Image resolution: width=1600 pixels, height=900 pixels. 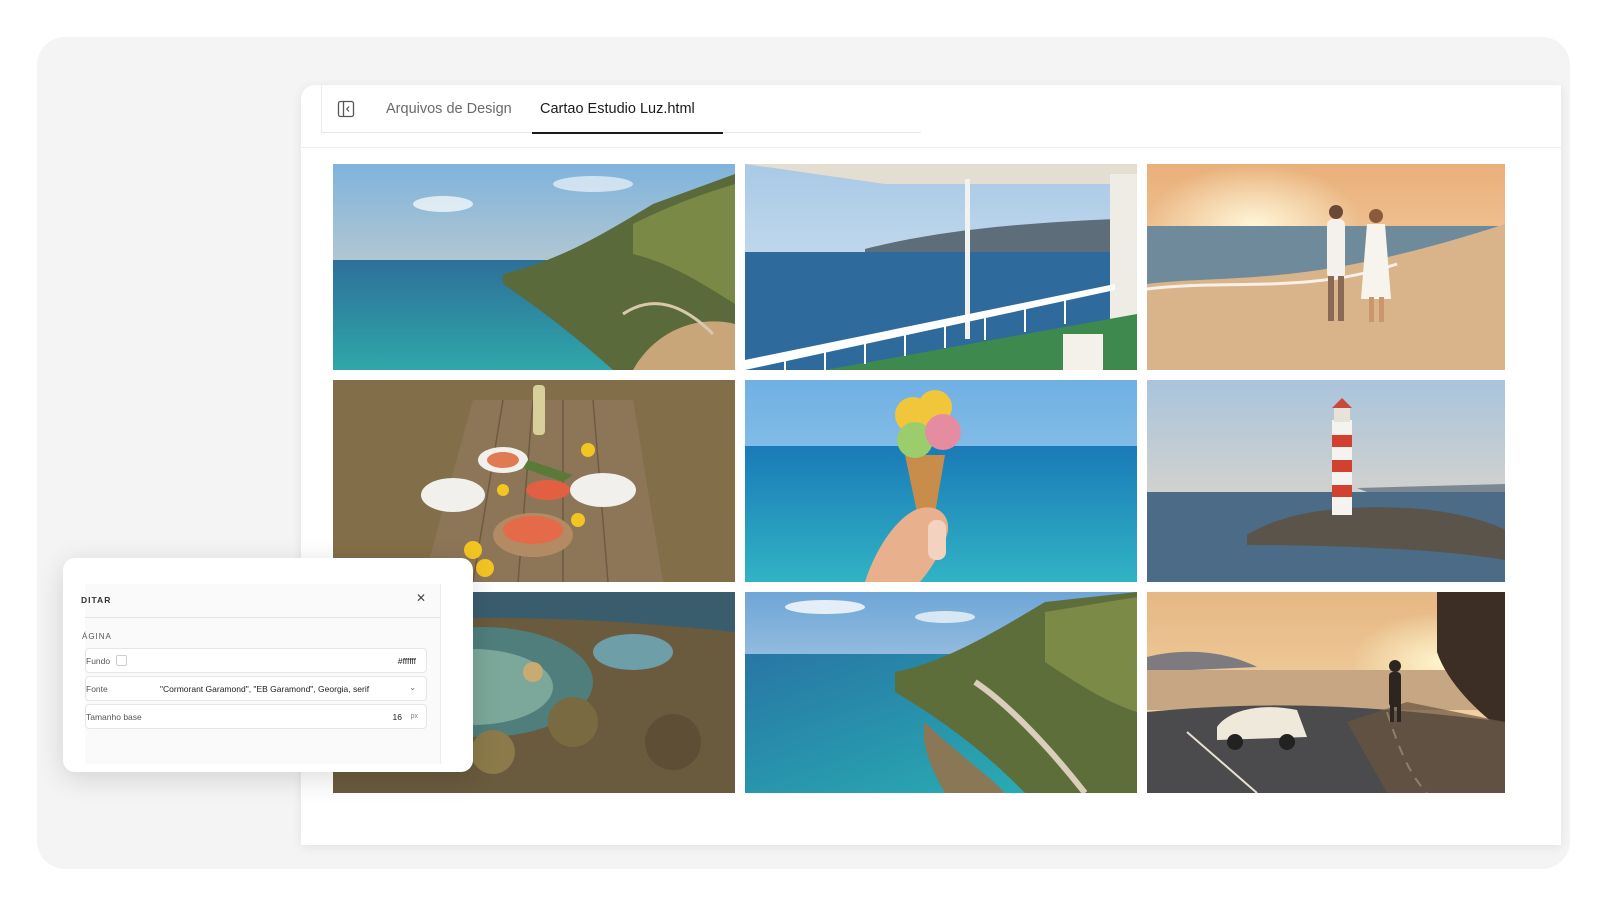 I want to click on chevron-down-icon: ⌄, so click(x=412, y=687).